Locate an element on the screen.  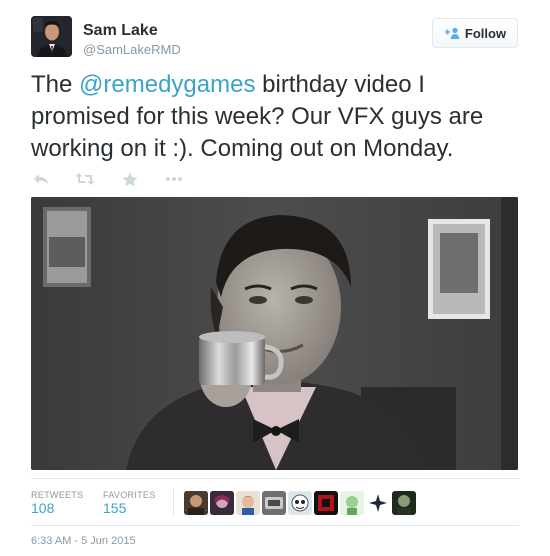
author-handle: @SamLakeRMD is located at coordinates (132, 49).